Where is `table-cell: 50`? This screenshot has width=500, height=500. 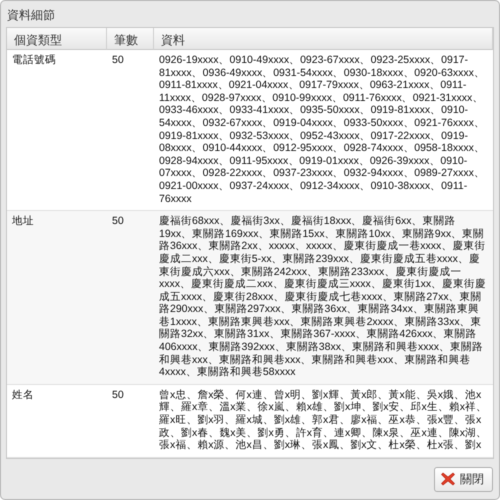
table-cell: 50 is located at coordinates (130, 298).